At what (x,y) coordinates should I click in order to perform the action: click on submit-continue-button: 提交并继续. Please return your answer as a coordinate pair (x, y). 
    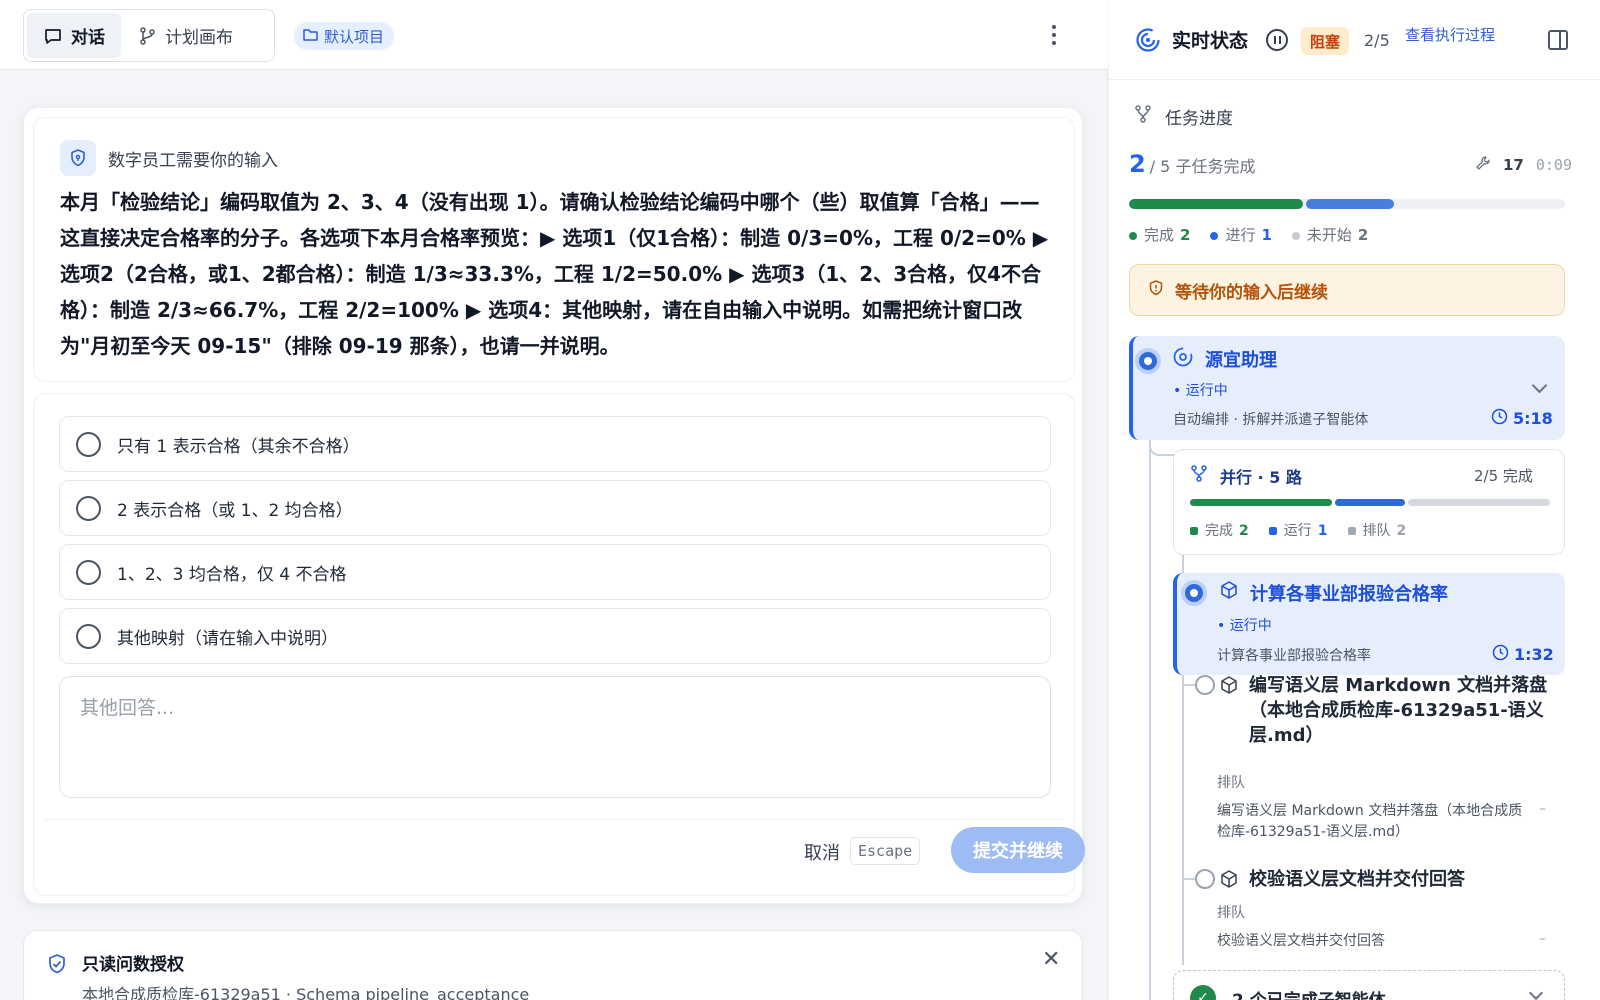
    Looking at the image, I should click on (1018, 850).